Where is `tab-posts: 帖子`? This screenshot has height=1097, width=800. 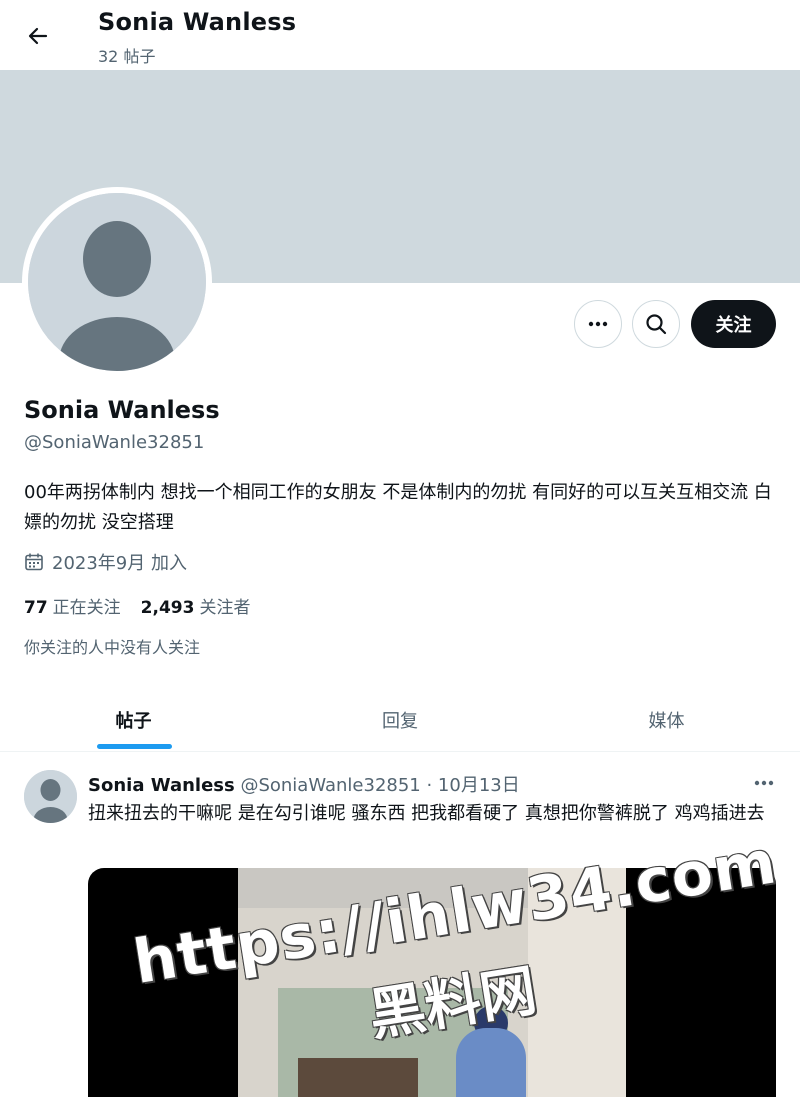
tab-posts: 帖子 is located at coordinates (133, 719).